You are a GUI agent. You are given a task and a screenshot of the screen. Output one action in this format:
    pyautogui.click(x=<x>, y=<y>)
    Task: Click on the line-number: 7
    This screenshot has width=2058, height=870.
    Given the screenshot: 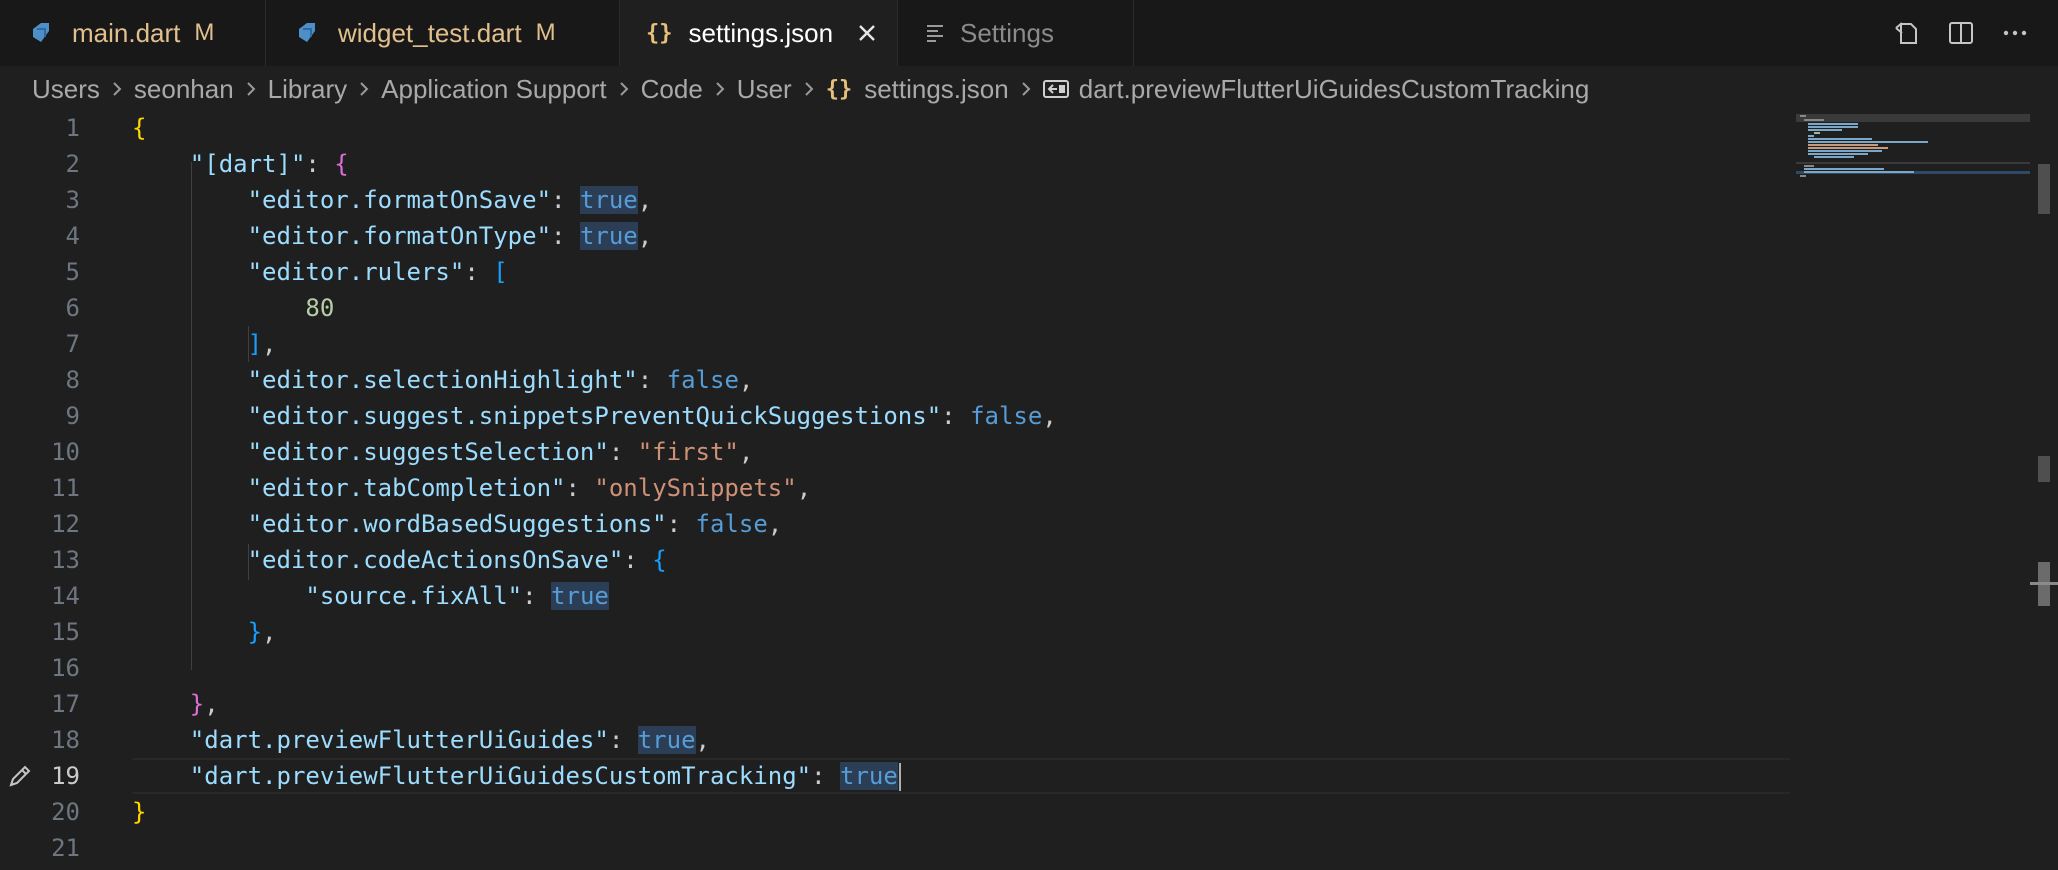 What is the action you would take?
    pyautogui.click(x=72, y=344)
    